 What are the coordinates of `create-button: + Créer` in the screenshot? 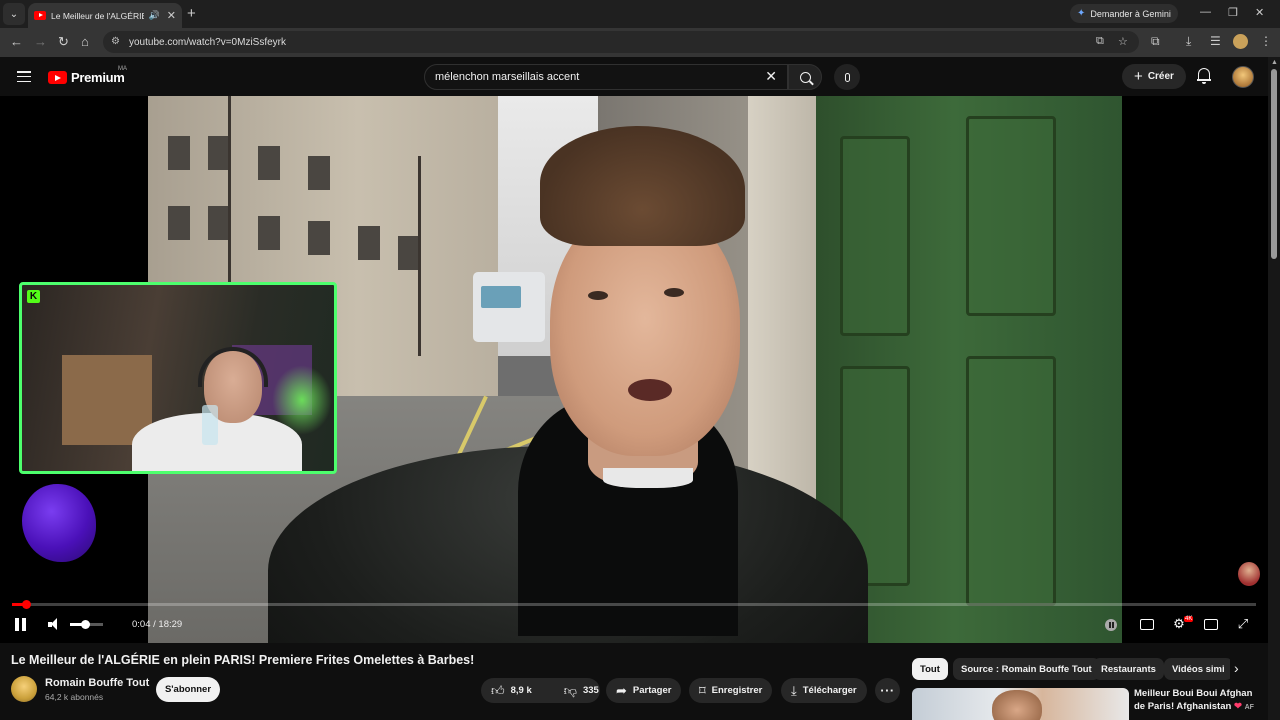 It's located at (1154, 76).